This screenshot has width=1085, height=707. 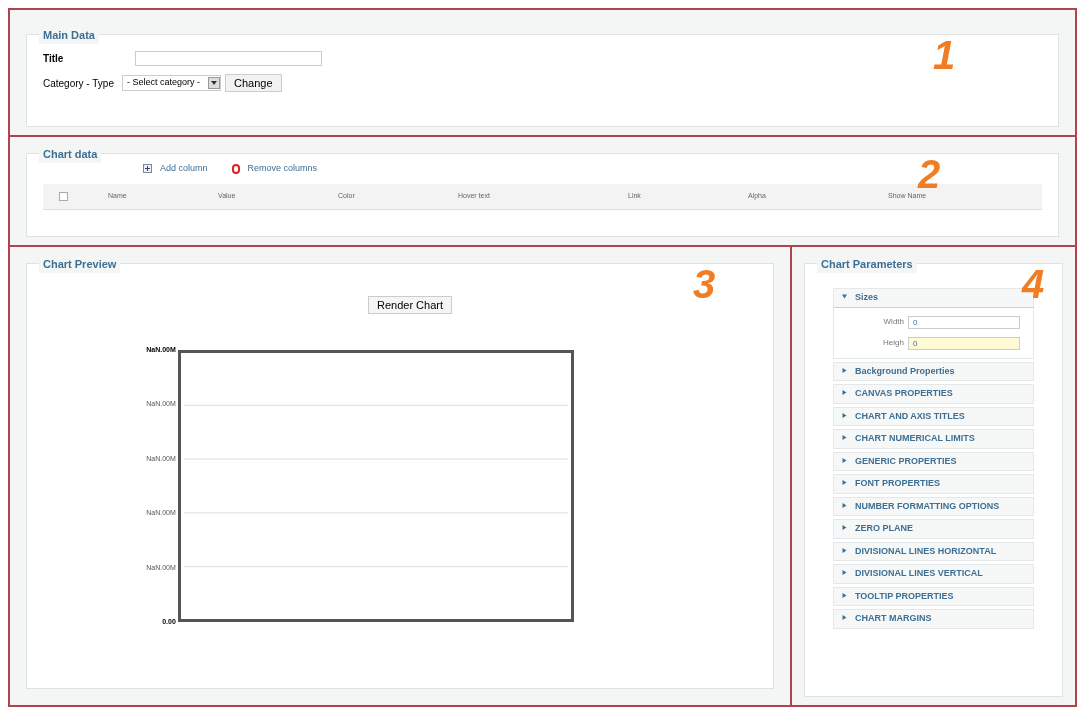 I want to click on accordion-header: Background Properties, so click(x=933, y=371).